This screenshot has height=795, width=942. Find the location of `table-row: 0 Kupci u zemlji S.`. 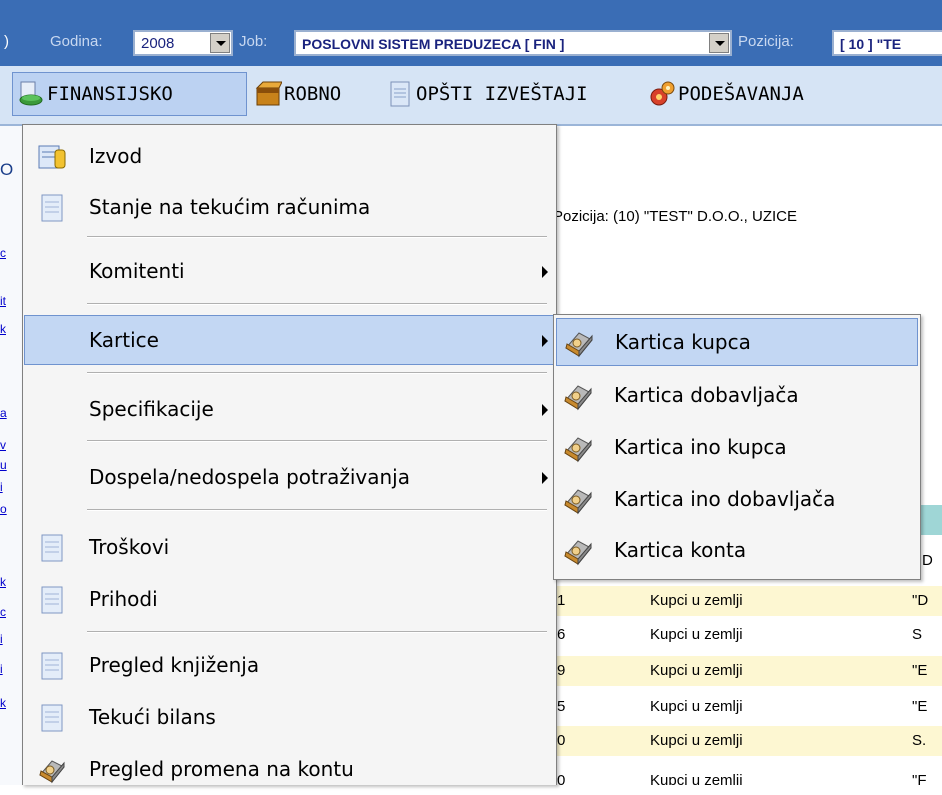

table-row: 0 Kupci u zemlji S. is located at coordinates (748, 741).